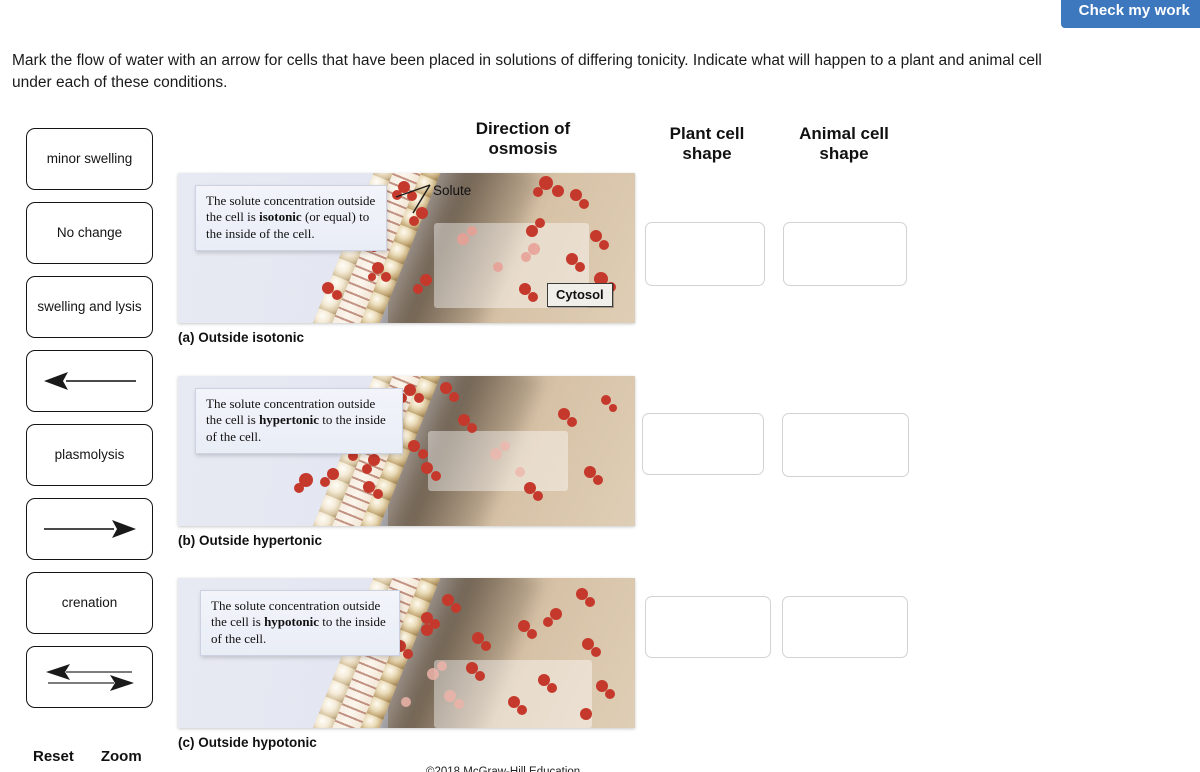  What do you see at coordinates (87, 756) in the screenshot?
I see `canvas-controls: Reset Zoom` at bounding box center [87, 756].